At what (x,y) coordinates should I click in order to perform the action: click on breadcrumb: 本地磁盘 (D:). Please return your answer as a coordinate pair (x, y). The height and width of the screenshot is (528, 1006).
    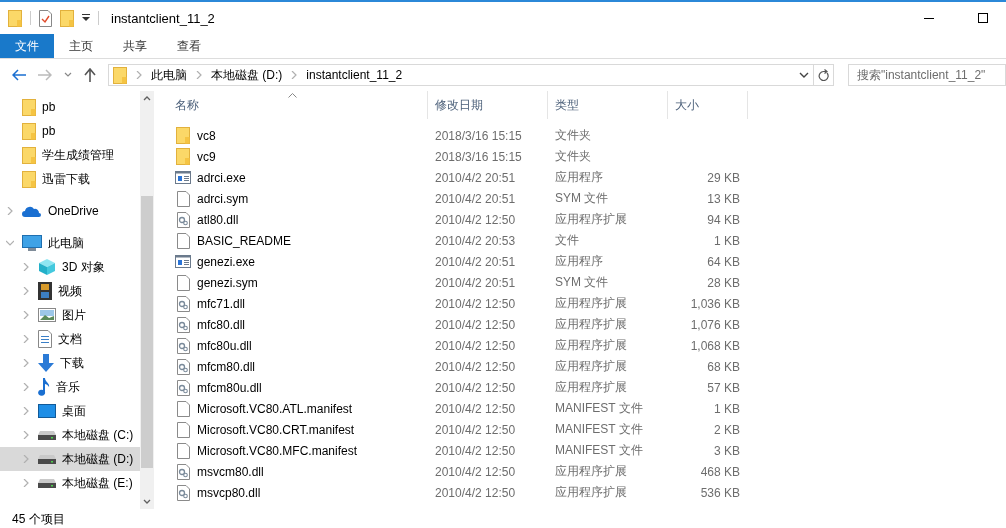
    Looking at the image, I should click on (247, 75).